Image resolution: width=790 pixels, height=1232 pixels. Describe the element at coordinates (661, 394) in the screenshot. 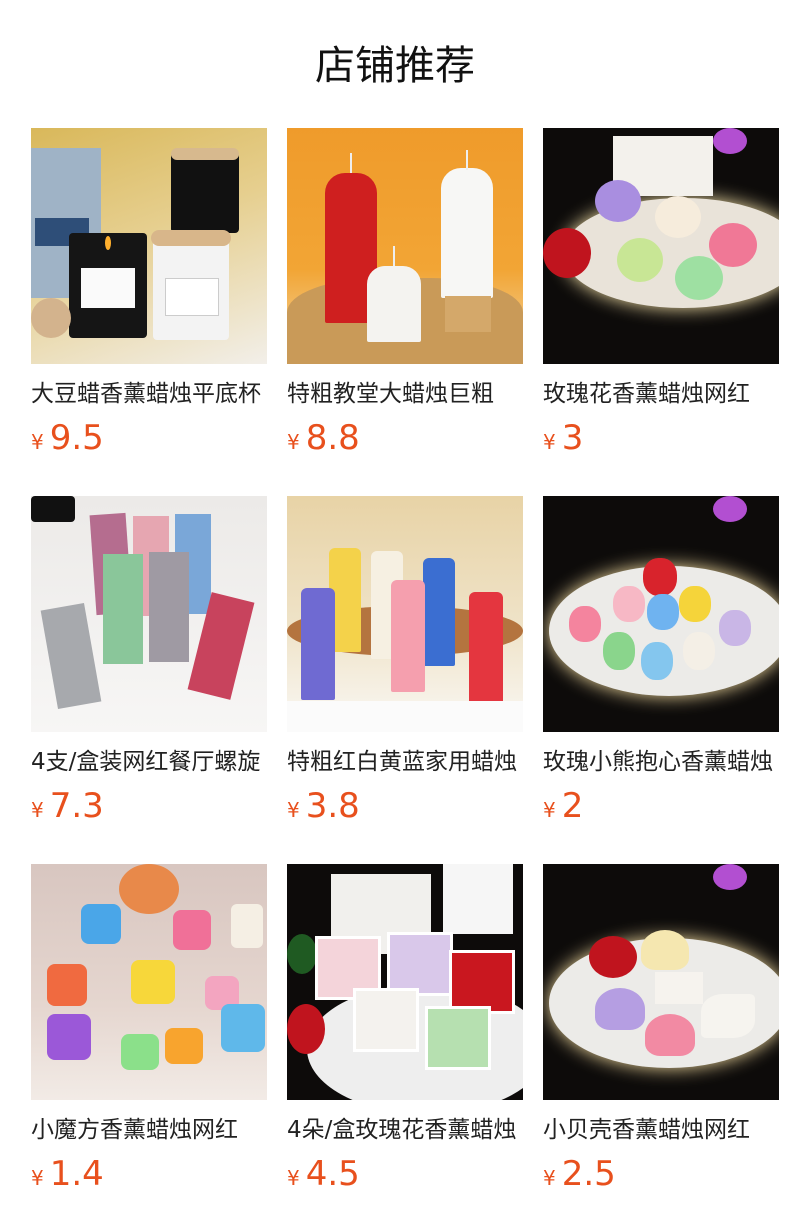

I see `product-name: 玫瑰花香薰蜡烛网红` at that location.